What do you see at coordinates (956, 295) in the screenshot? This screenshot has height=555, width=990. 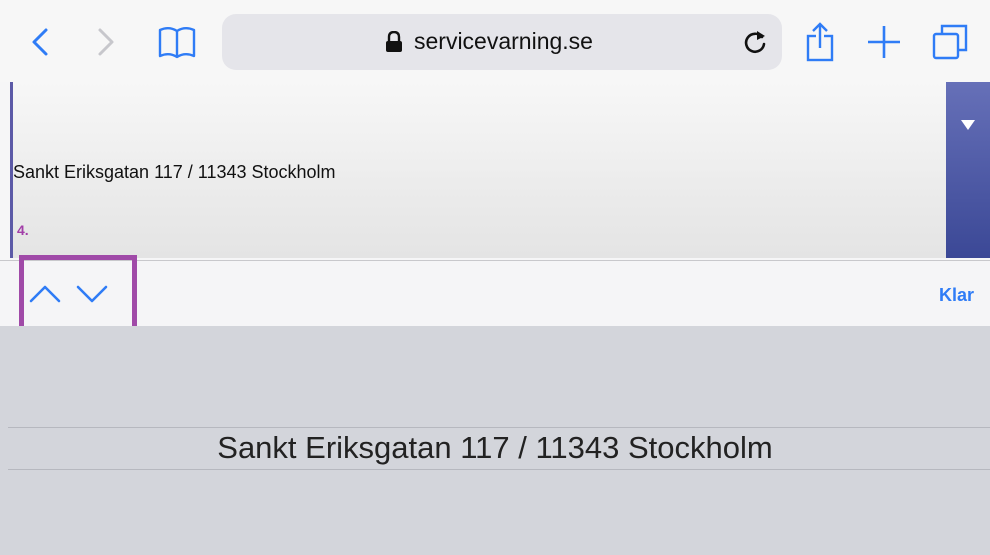 I see `done-button: Klar` at bounding box center [956, 295].